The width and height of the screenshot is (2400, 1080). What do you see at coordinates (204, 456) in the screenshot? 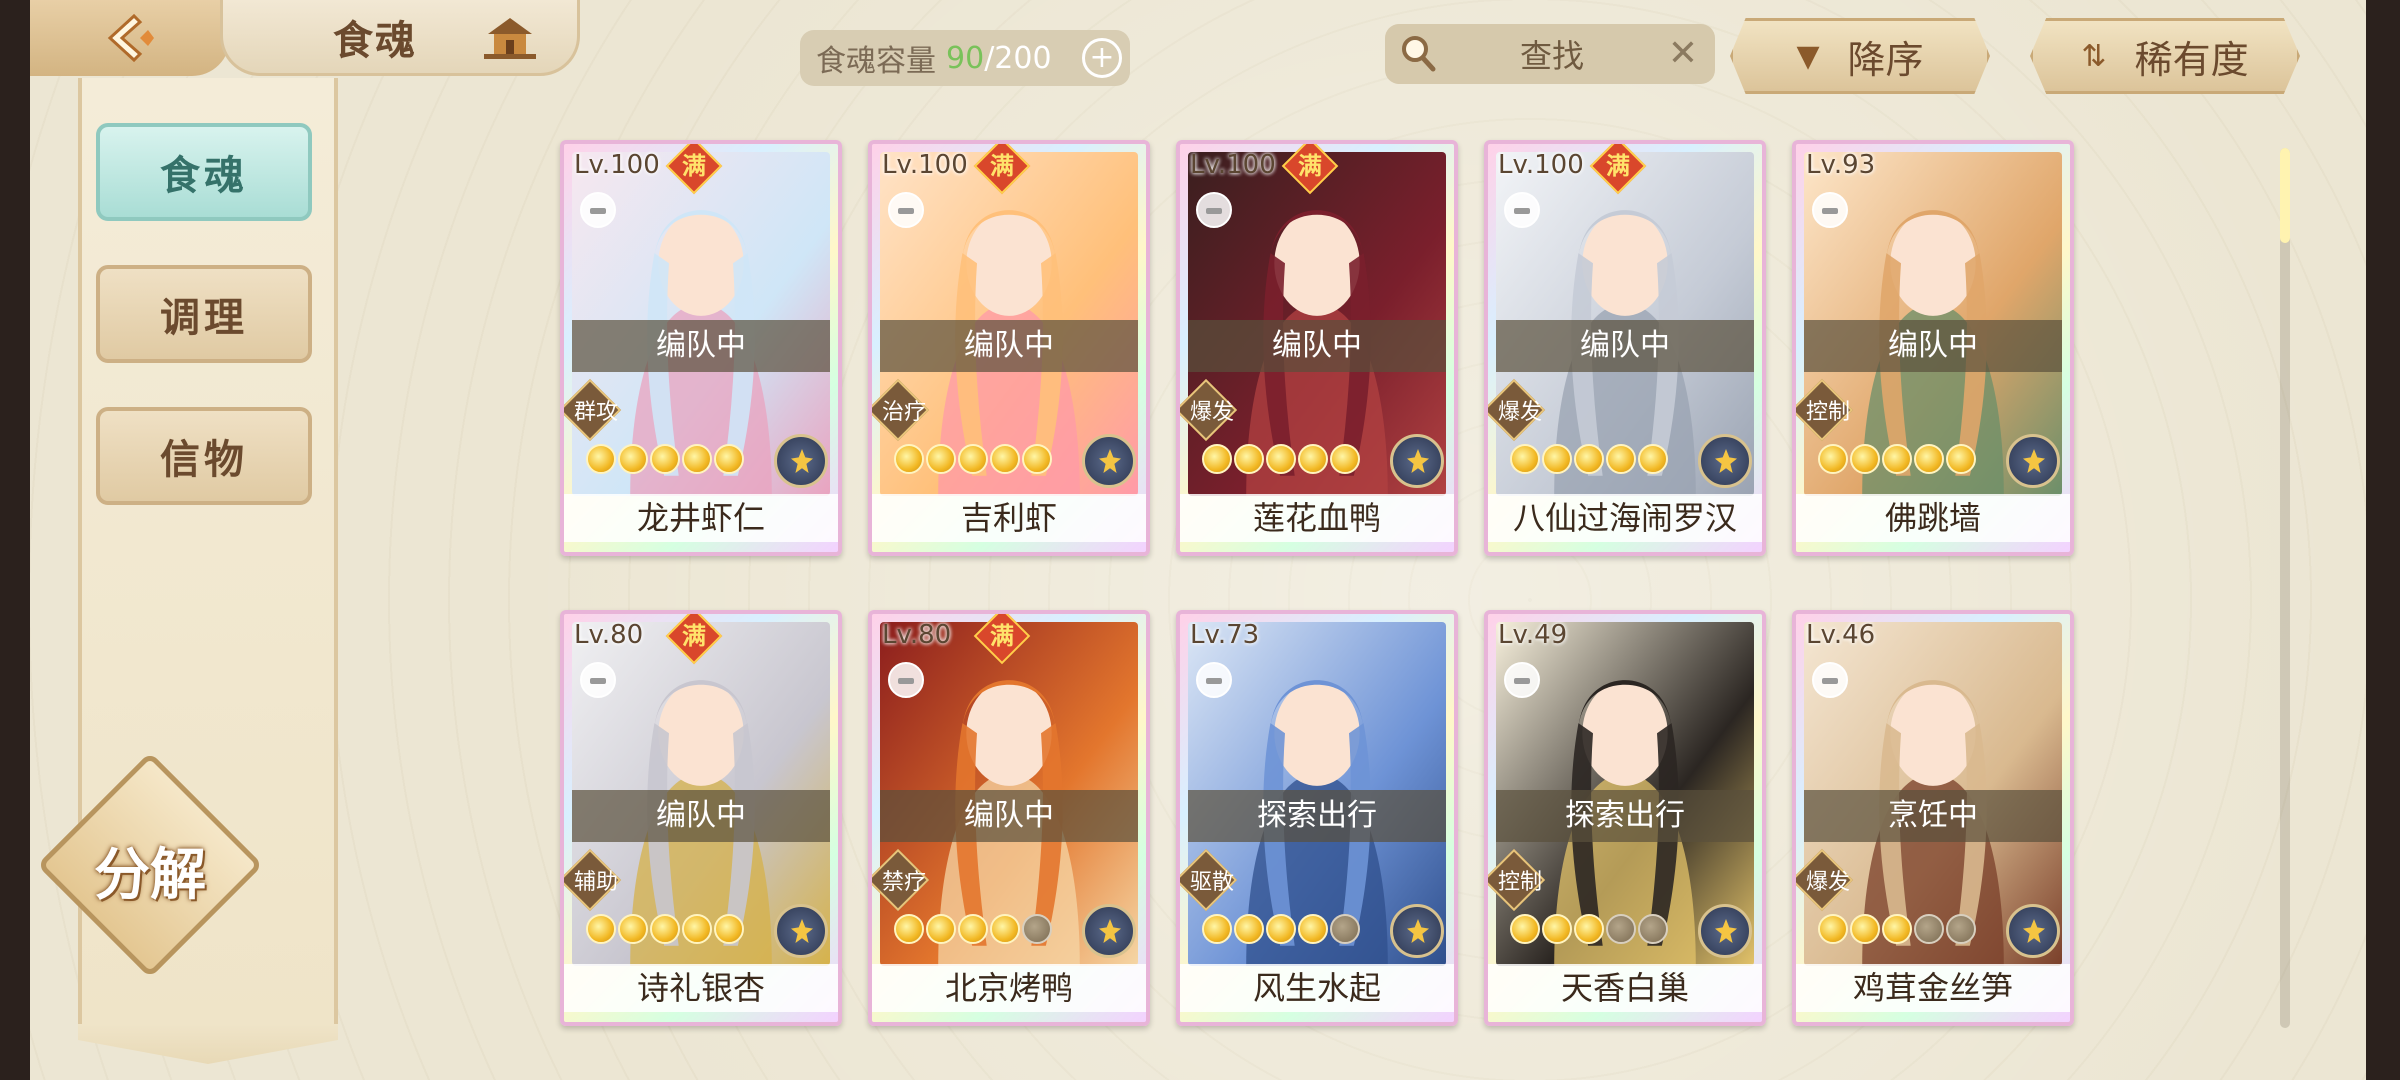
I see `tab-tokens: 信物` at bounding box center [204, 456].